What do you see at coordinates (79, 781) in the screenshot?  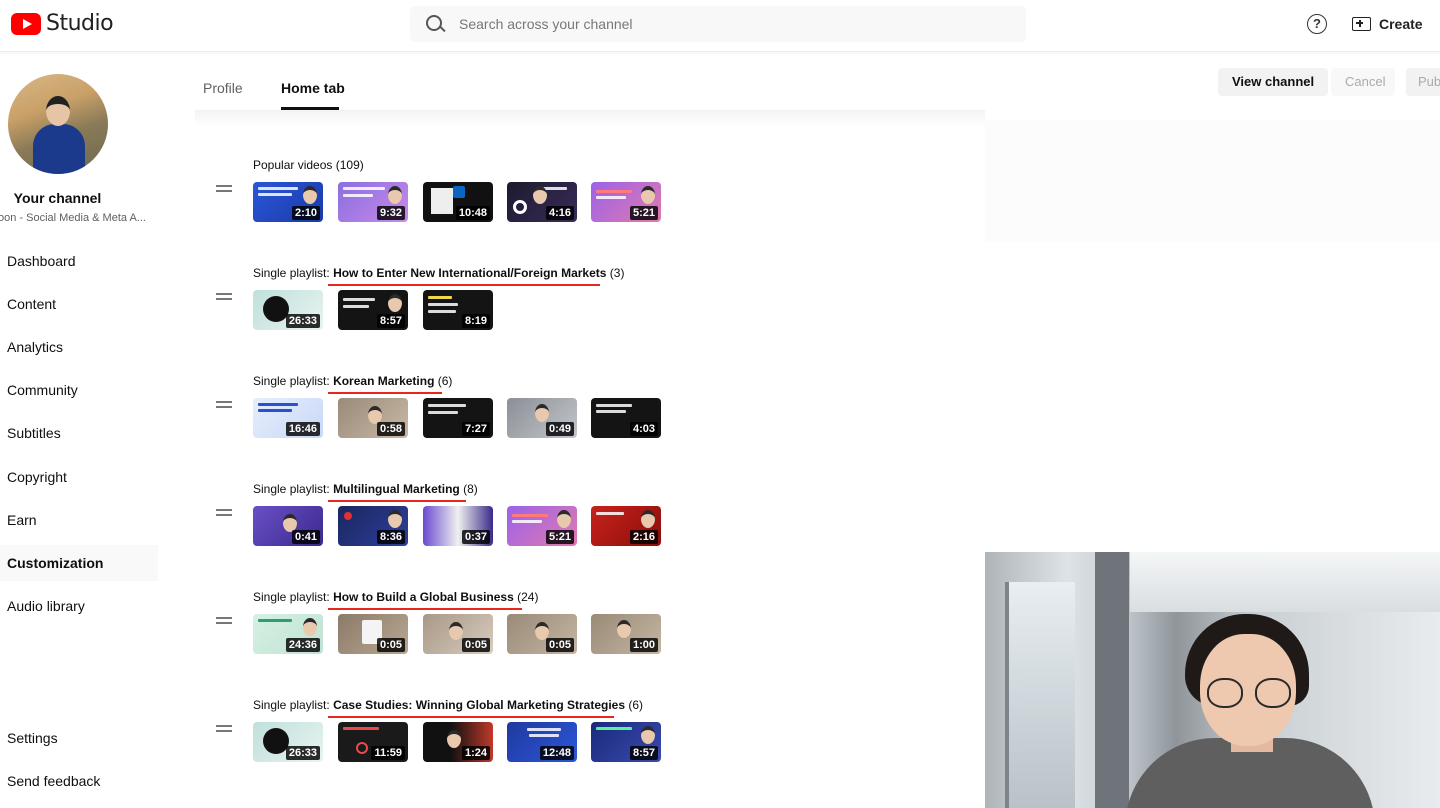 I see `sidebar-item-send-feedback: Send feedback` at bounding box center [79, 781].